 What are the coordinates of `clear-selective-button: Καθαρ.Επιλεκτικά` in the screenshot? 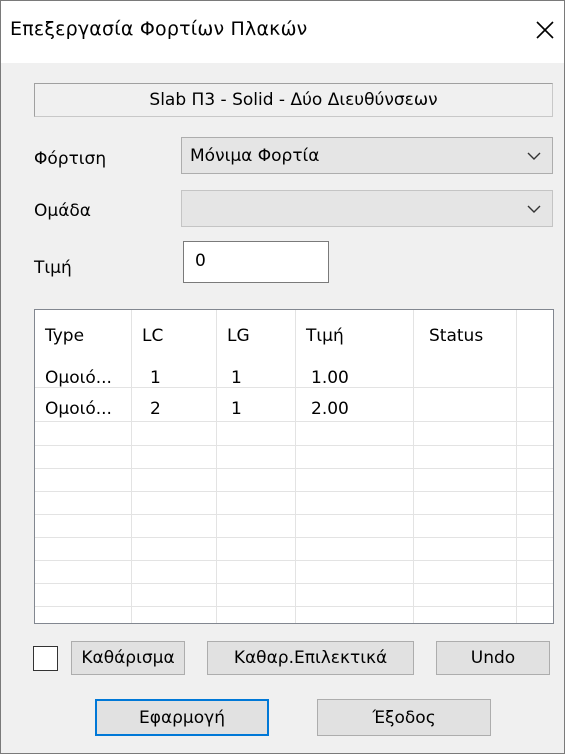 It's located at (310, 658).